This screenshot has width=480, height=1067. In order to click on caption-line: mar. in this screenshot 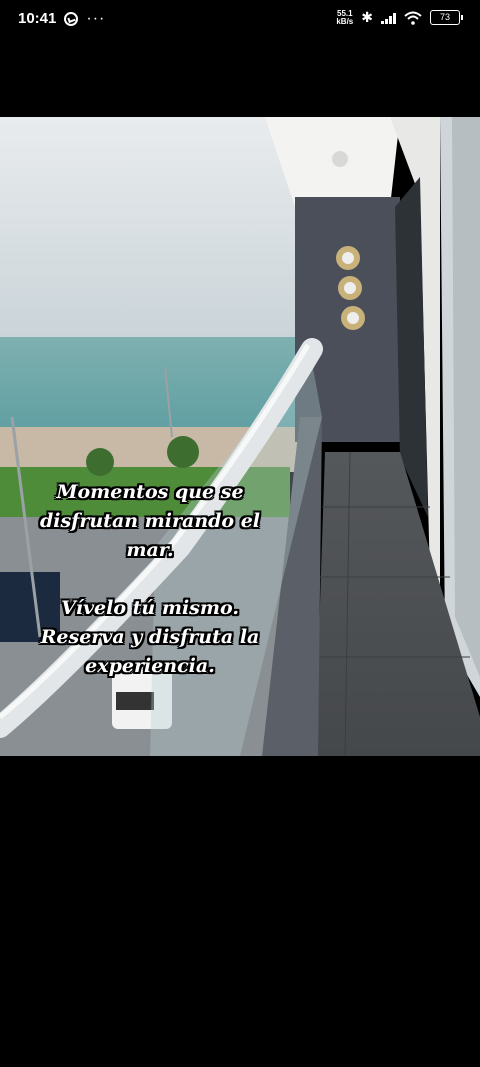, I will do `click(150, 550)`.